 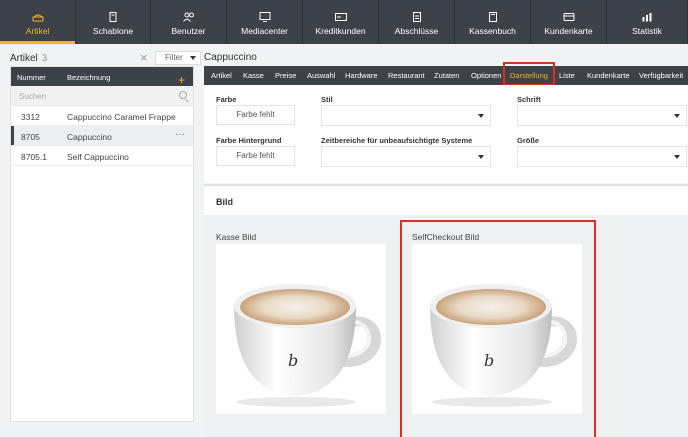 What do you see at coordinates (30, 117) in the screenshot?
I see `row-number: 3312` at bounding box center [30, 117].